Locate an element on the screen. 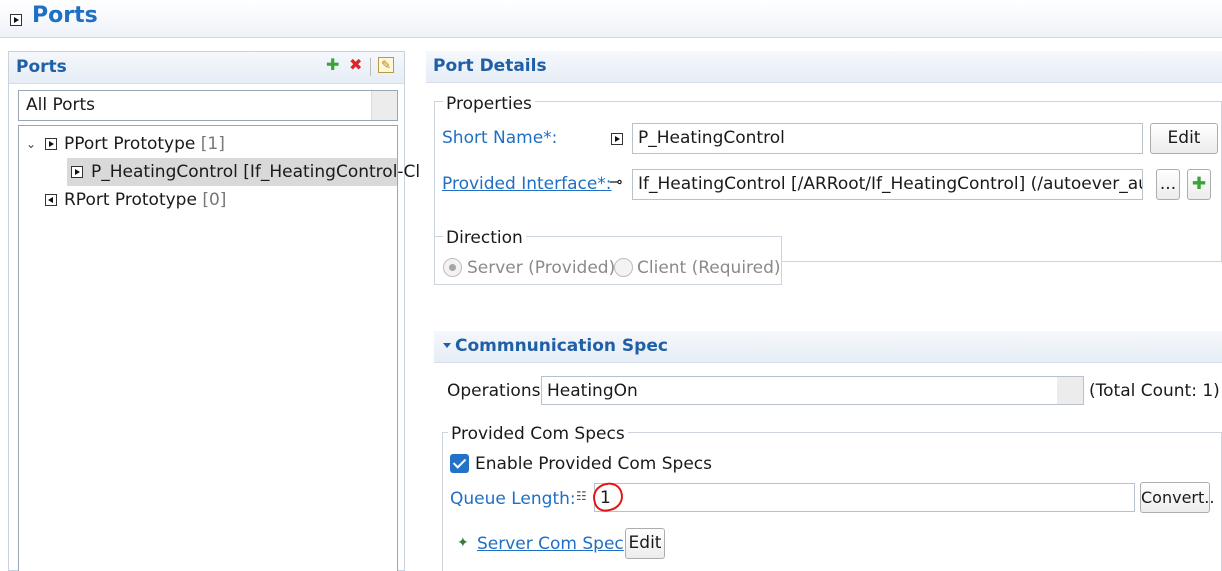  server-com-spec-edit-button: Edit is located at coordinates (645, 543).